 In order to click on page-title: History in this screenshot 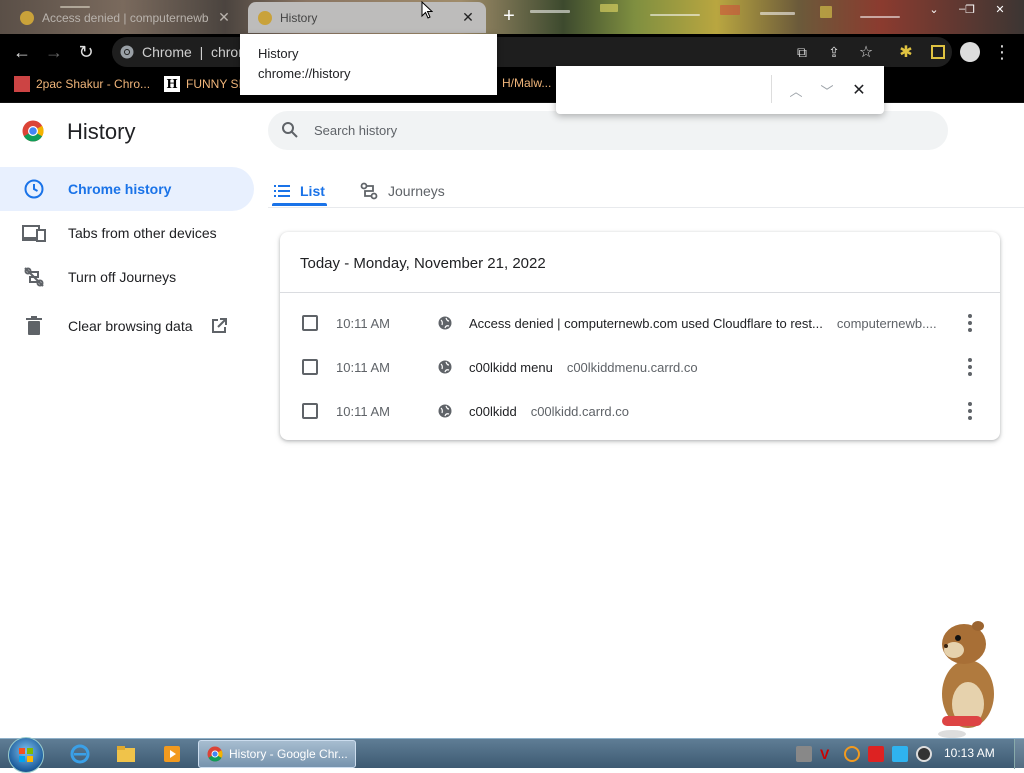, I will do `click(101, 131)`.